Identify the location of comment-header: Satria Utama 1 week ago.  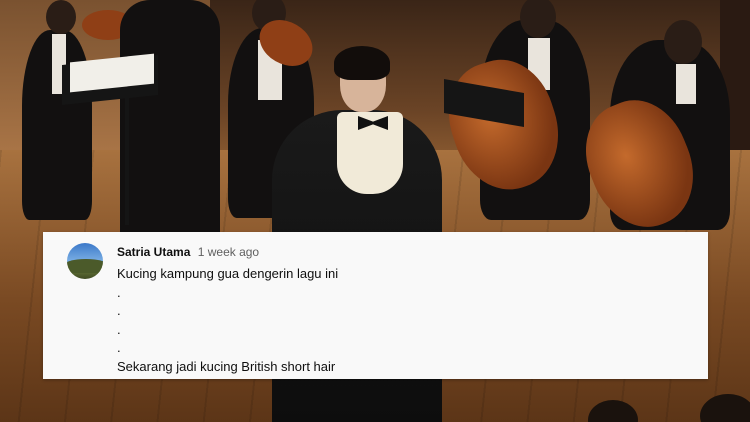
(188, 252).